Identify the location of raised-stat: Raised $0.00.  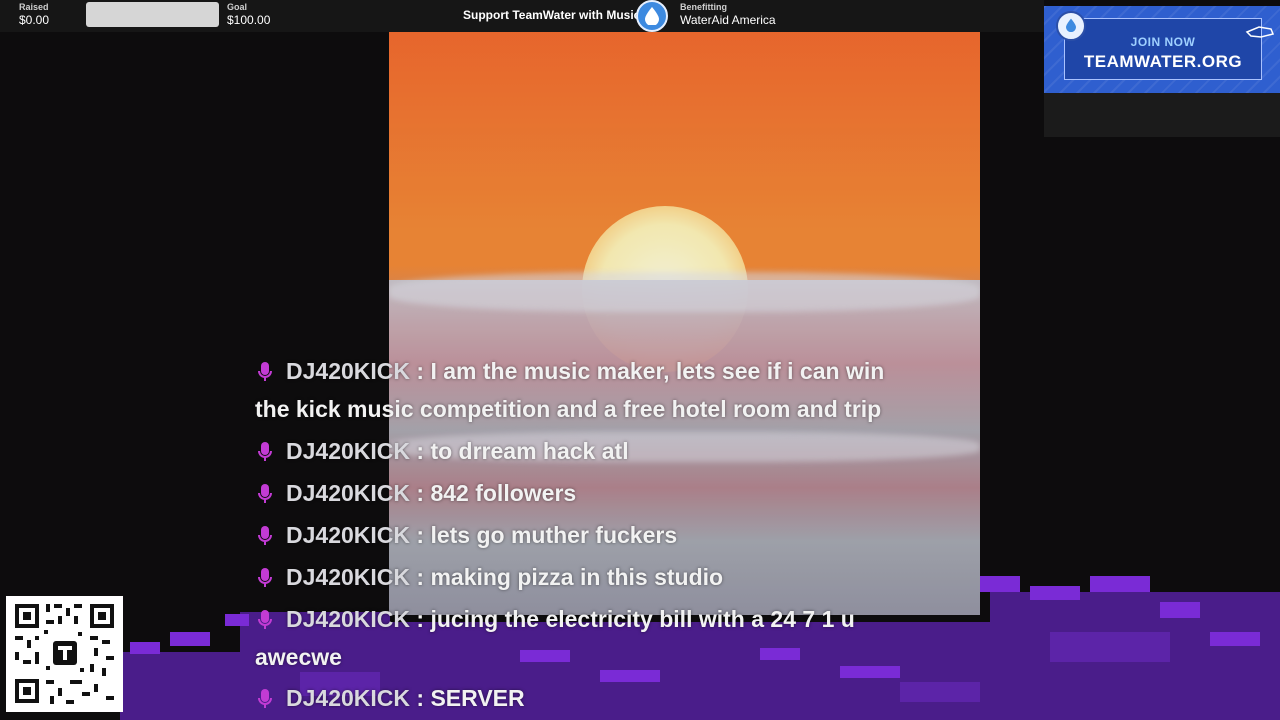
(34, 15).